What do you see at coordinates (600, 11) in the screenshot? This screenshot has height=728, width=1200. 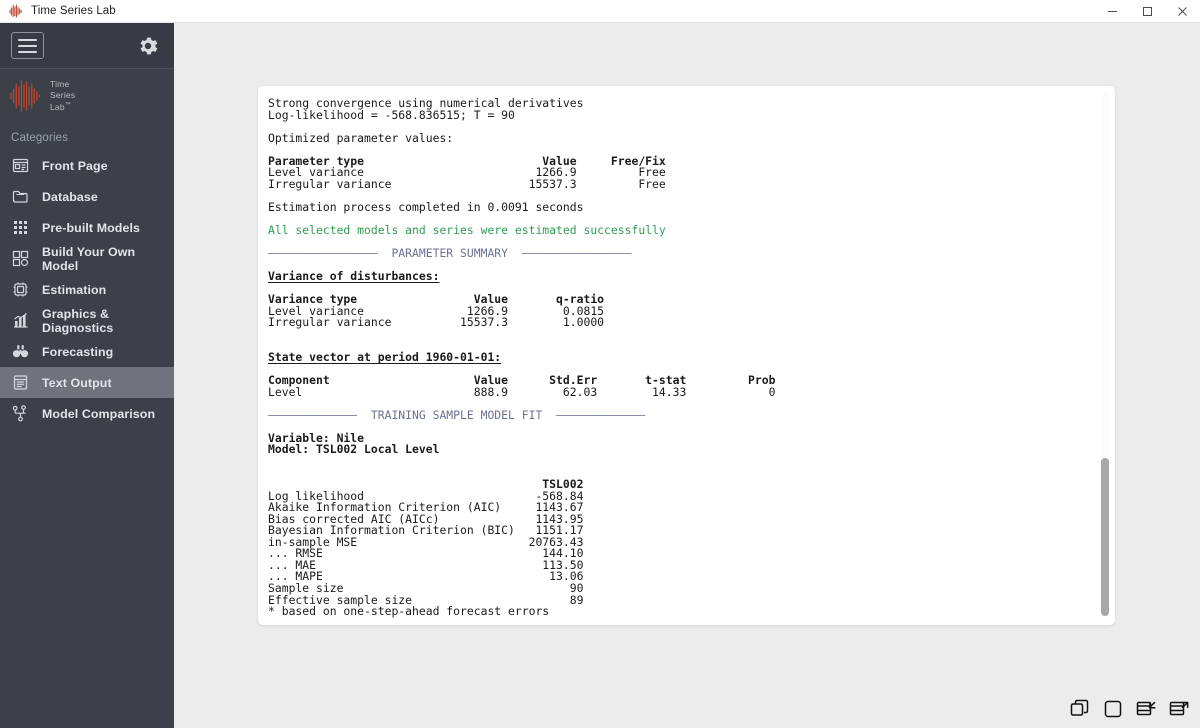 I see `window-titlebar: Time Series Lab` at bounding box center [600, 11].